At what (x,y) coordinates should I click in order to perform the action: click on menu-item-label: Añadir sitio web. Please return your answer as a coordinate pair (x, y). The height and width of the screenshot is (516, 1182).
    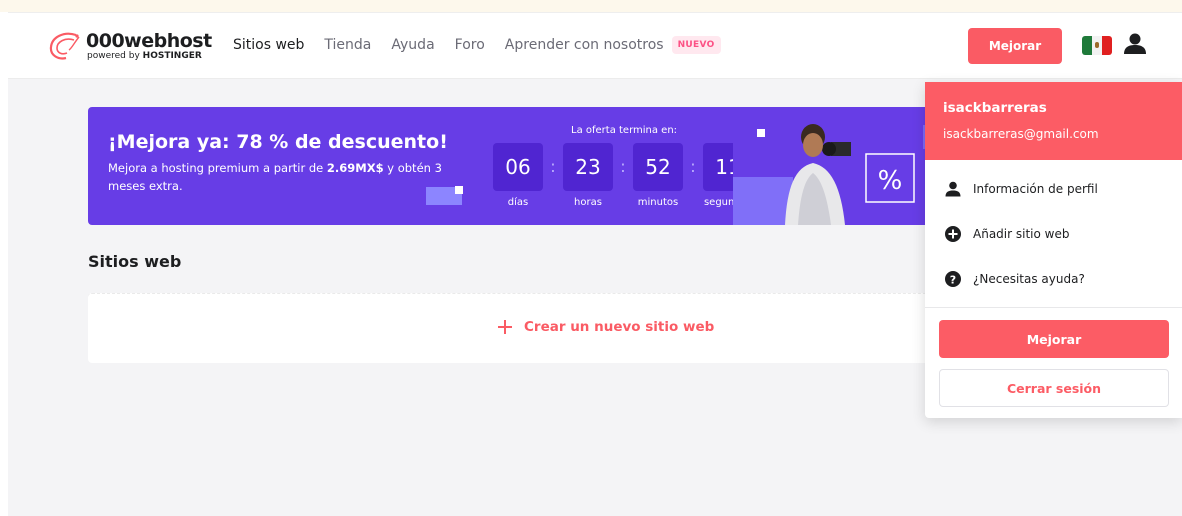
    Looking at the image, I should click on (1021, 234).